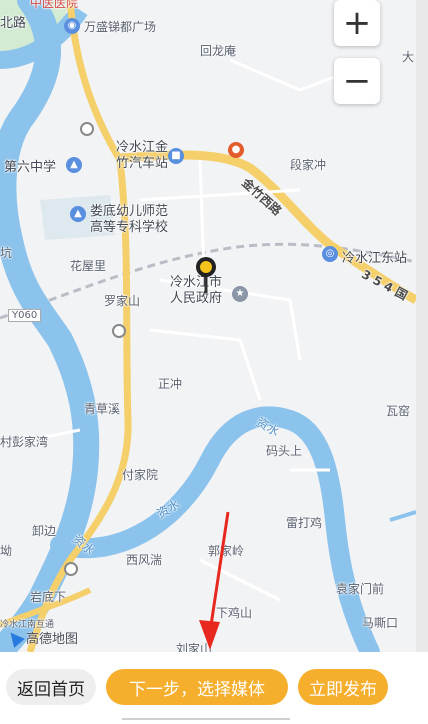 The height and width of the screenshot is (724, 428). Describe the element at coordinates (197, 687) in the screenshot. I see `next-select-media-button: 下一步，选择媒体` at that location.